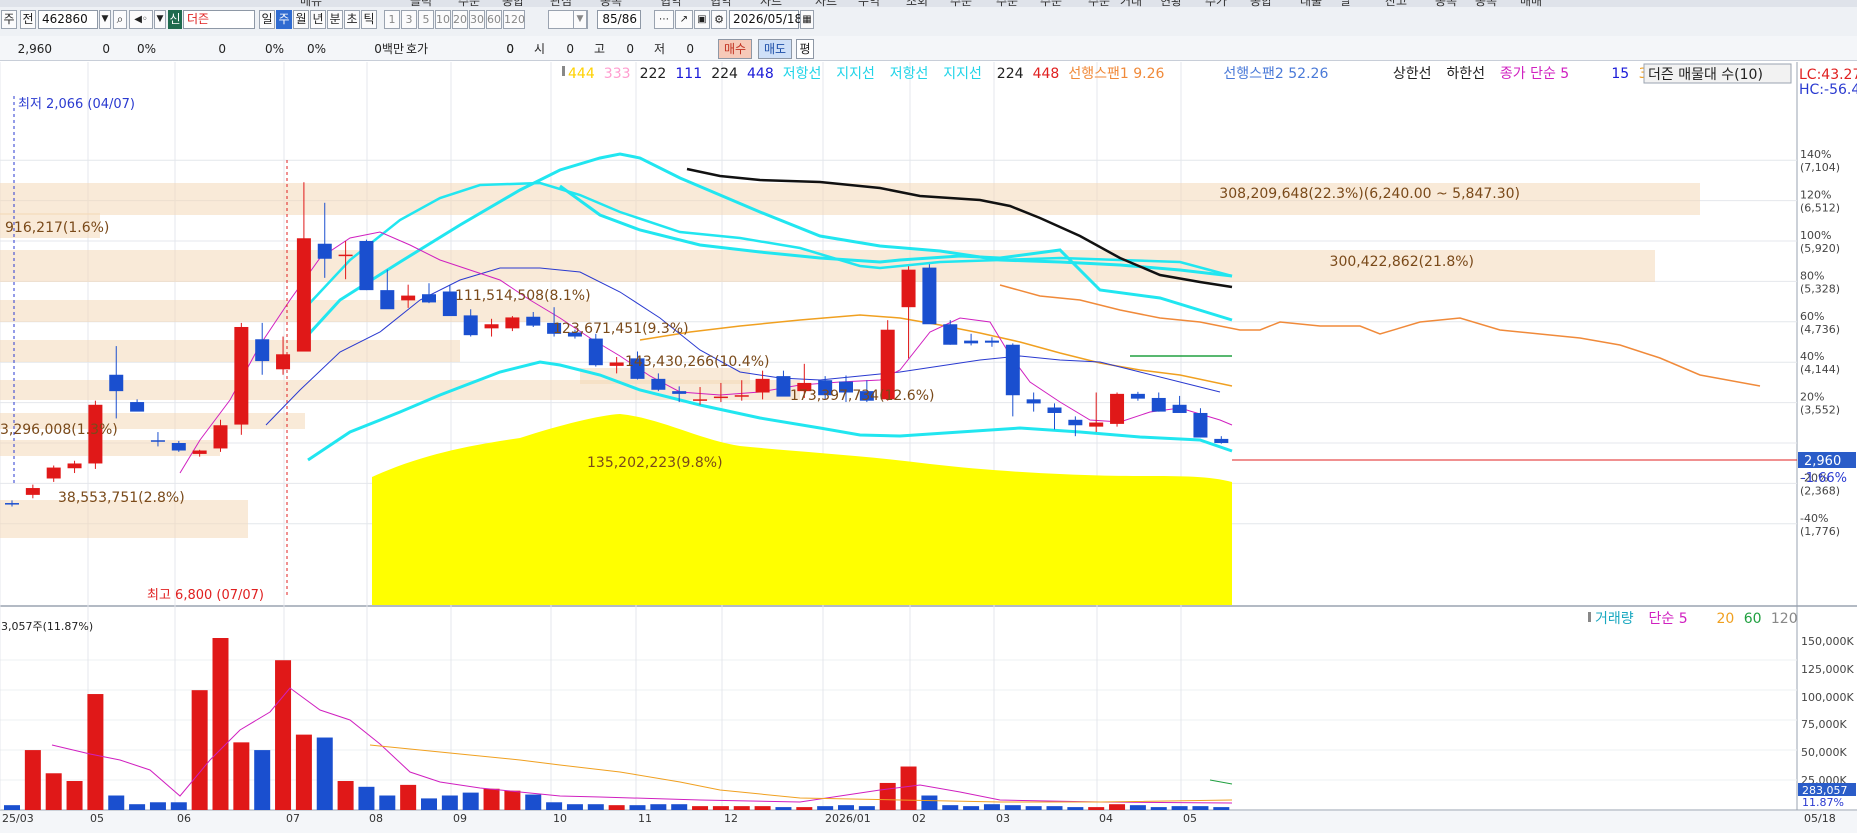 This screenshot has height=833, width=1857. What do you see at coordinates (230, 351) in the screenshot?
I see `volume-profile-bar` at bounding box center [230, 351].